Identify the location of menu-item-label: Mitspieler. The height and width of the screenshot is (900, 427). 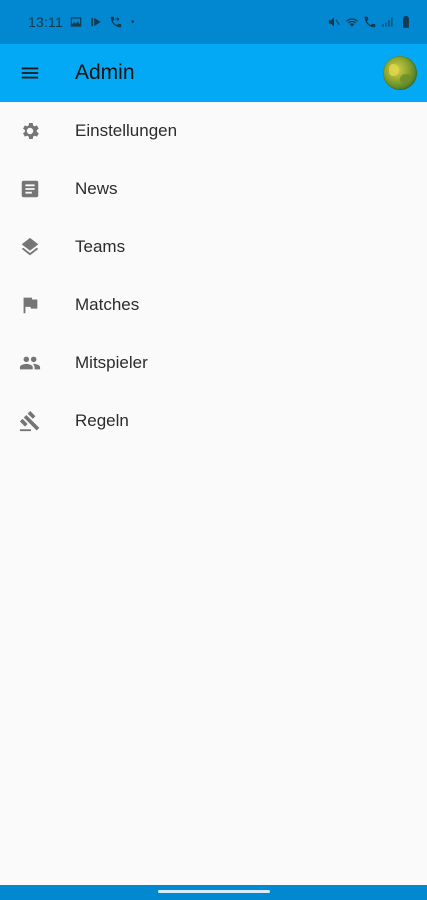
(111, 362).